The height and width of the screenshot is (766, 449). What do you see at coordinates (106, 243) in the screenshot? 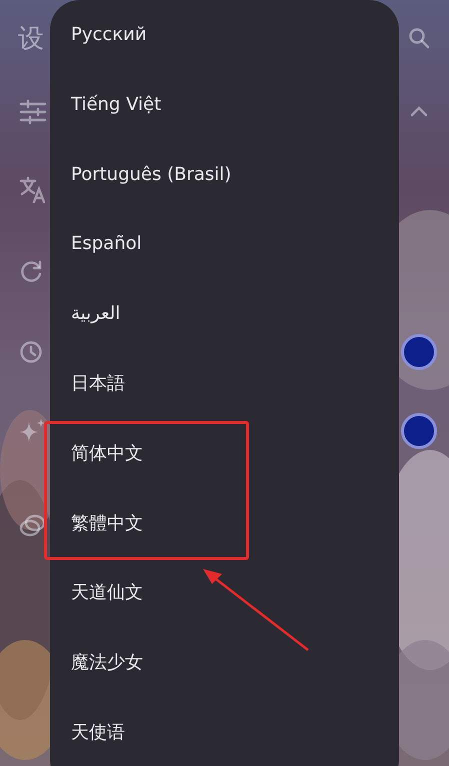
I see `language-option: Español` at bounding box center [106, 243].